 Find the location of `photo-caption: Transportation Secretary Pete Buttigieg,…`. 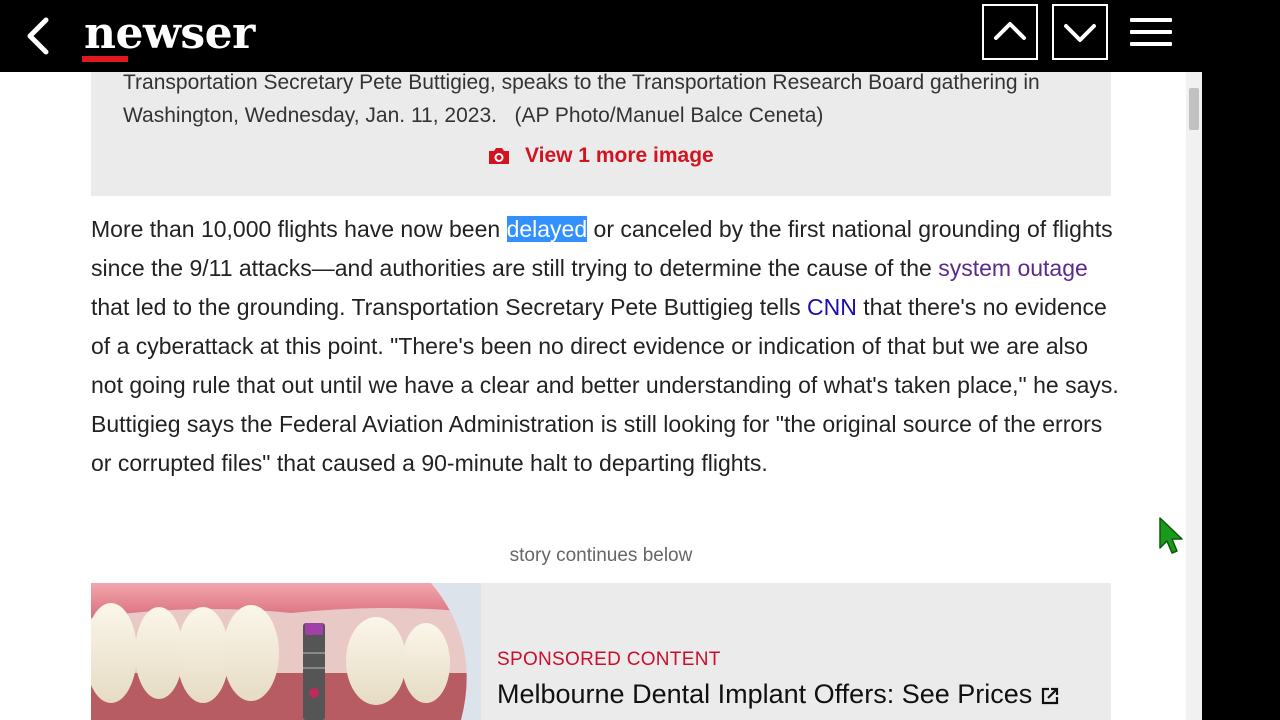

photo-caption: Transportation Secretary Pete Buttigieg,… is located at coordinates (608, 99).